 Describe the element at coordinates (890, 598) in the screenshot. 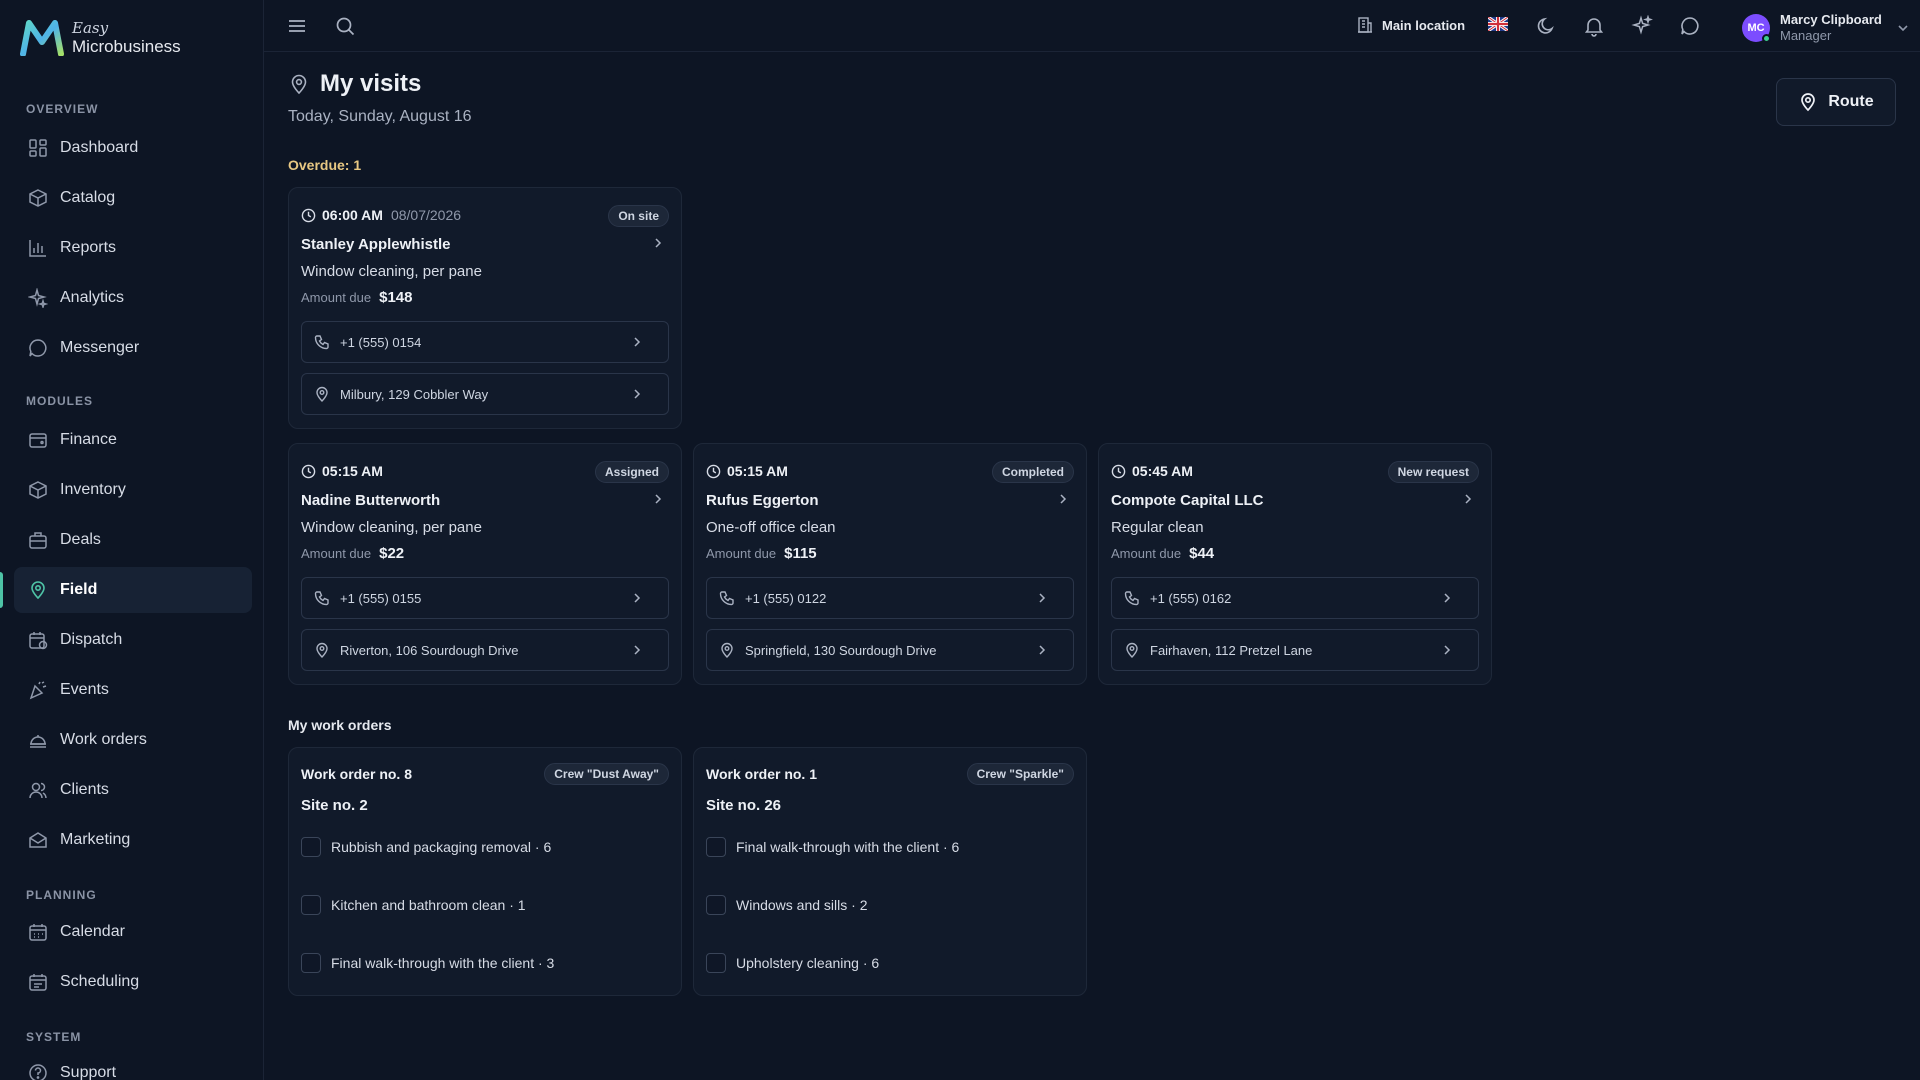

I see `phone-row: +1 (555) 0122` at that location.